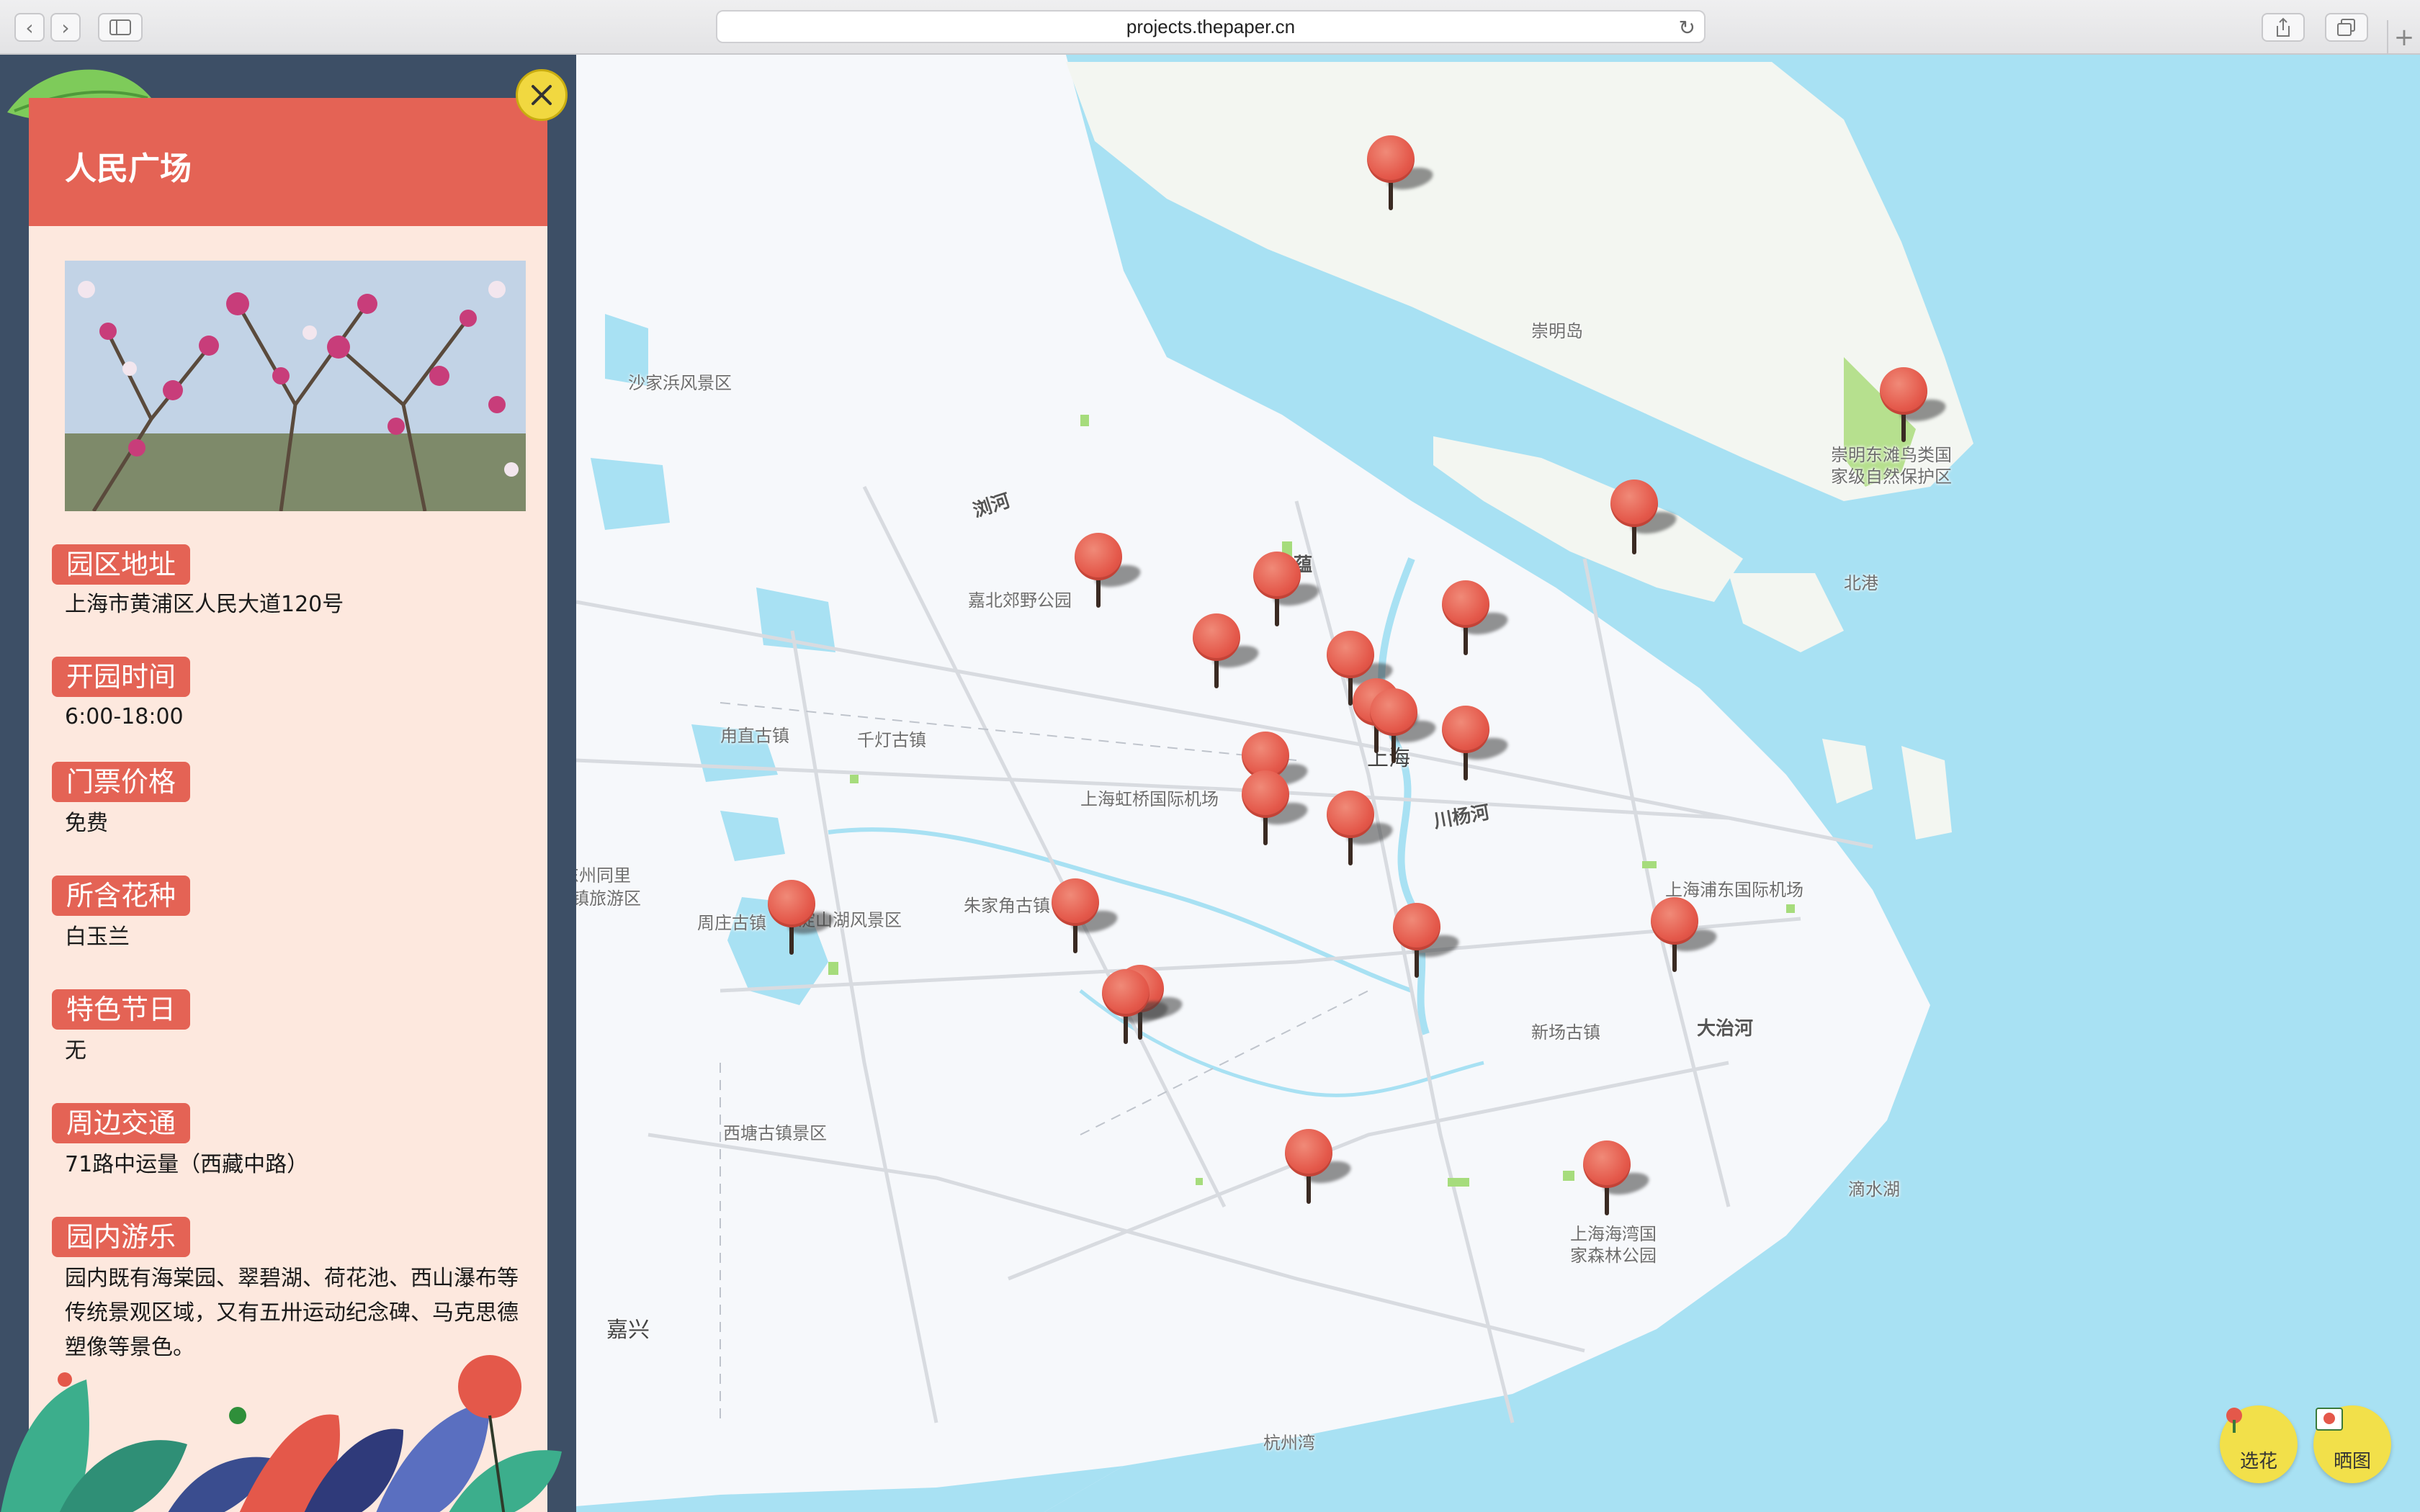  I want to click on map-label: 滴水湖, so click(1874, 1189).